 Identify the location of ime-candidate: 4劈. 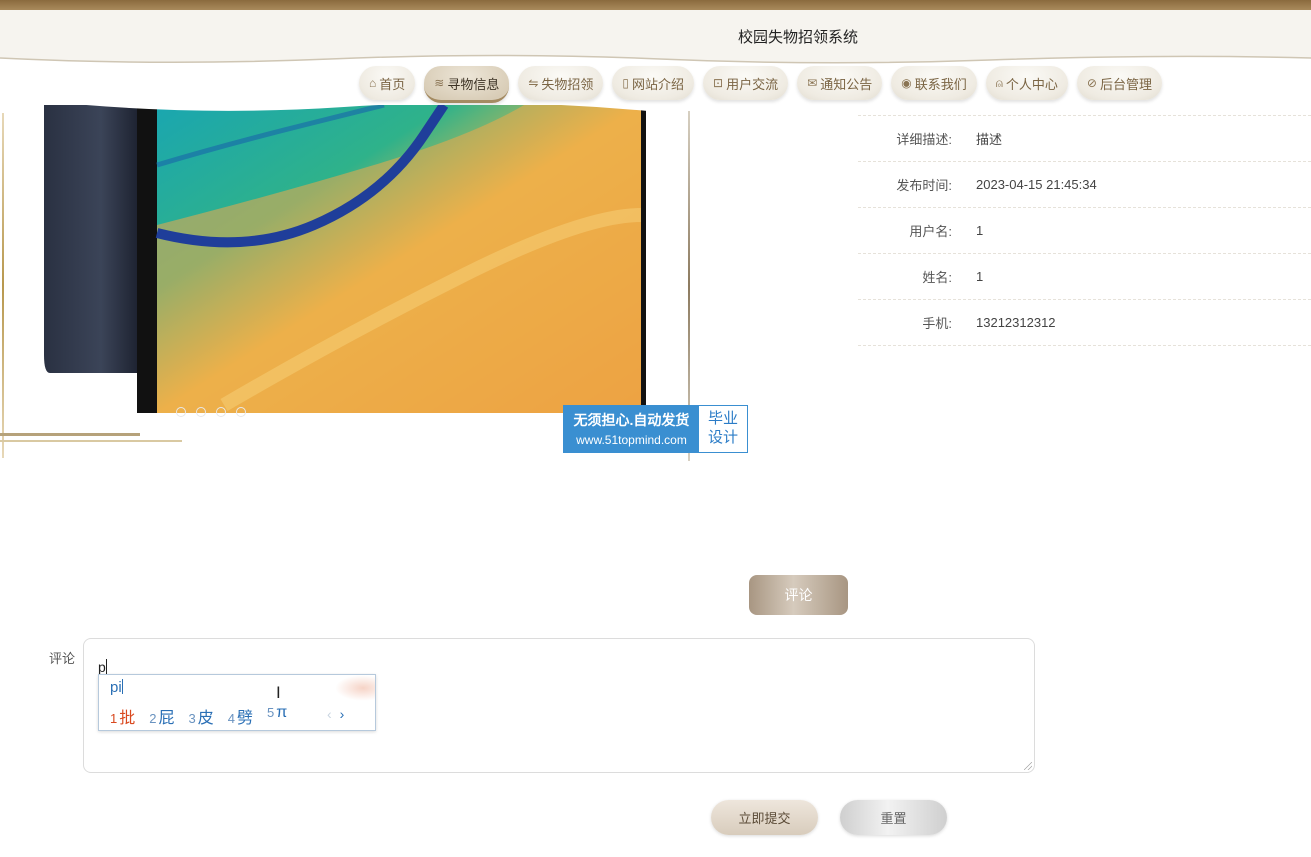
(240, 716).